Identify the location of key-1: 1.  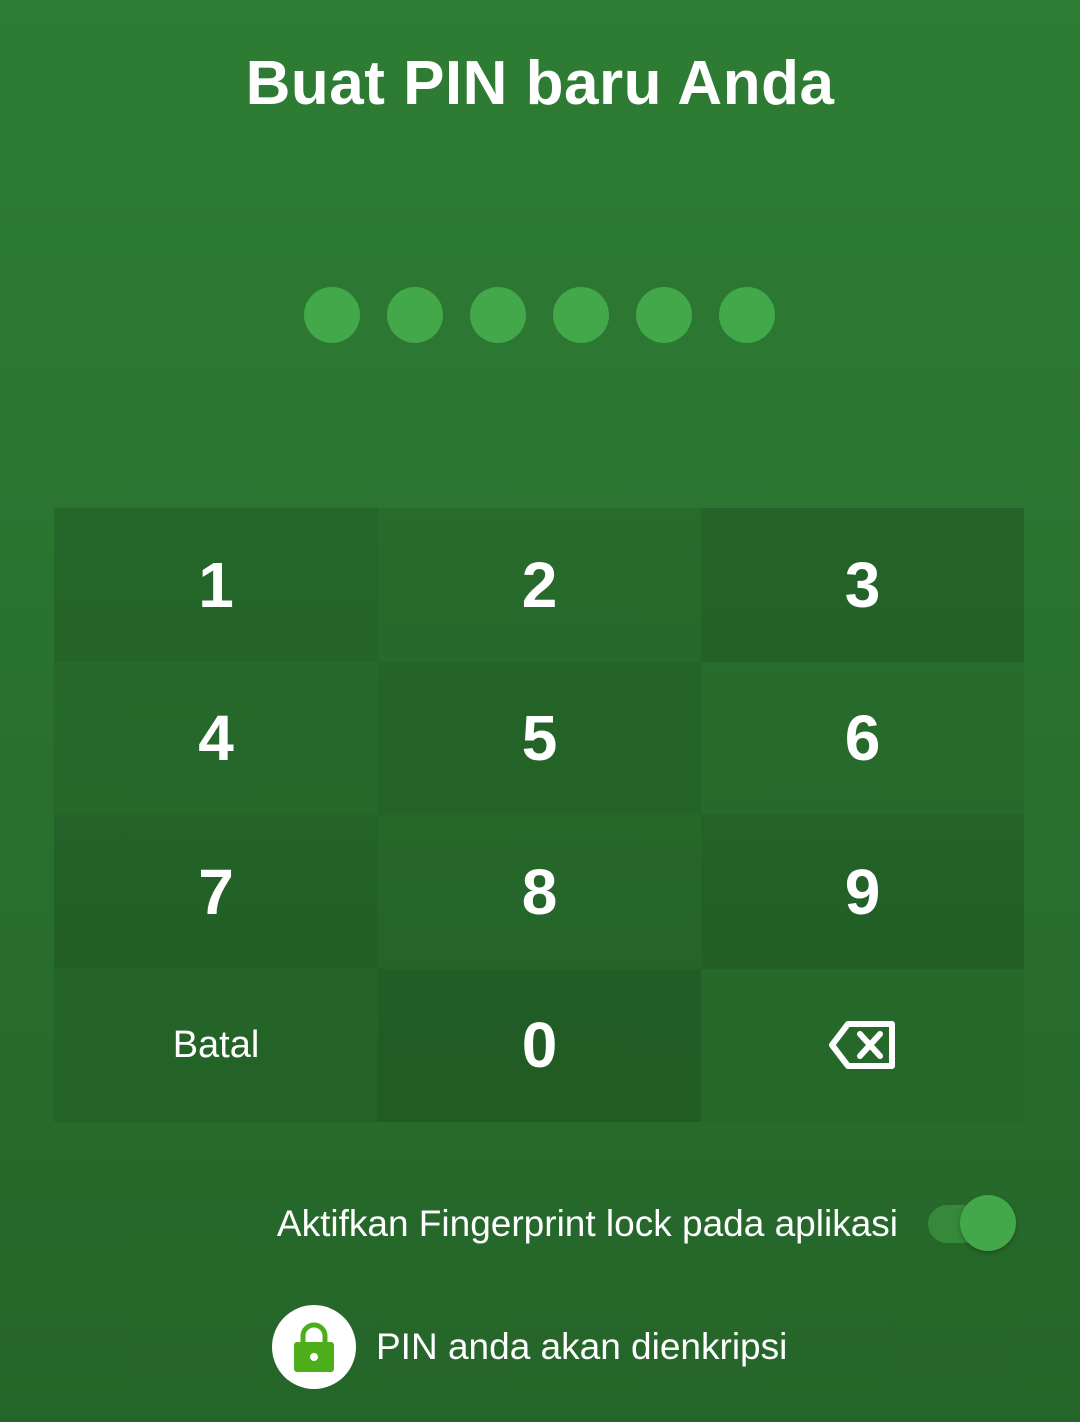
(216, 585).